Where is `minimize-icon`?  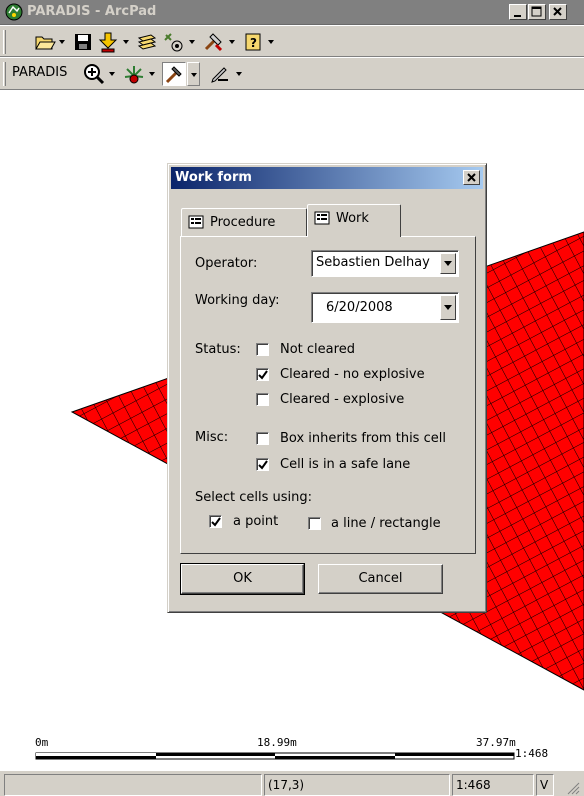 minimize-icon is located at coordinates (517, 16).